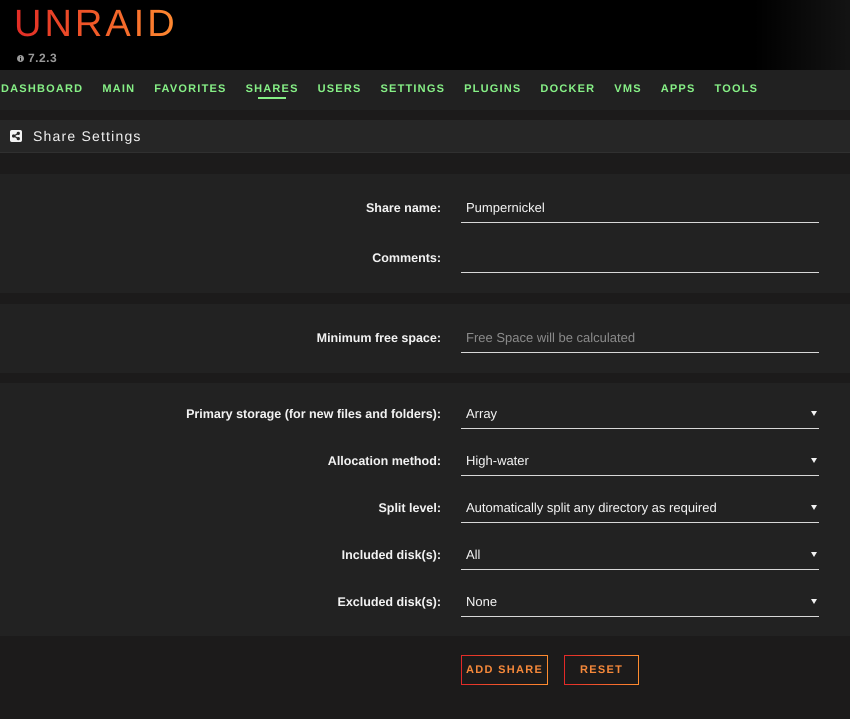 The image size is (850, 719). Describe the element at coordinates (602, 670) in the screenshot. I see `reset-button: RESET` at that location.